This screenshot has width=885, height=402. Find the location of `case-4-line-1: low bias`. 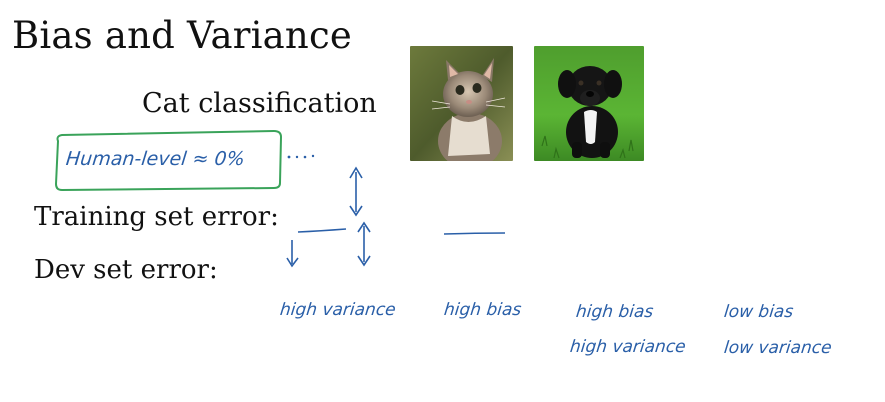

case-4-line-1: low bias is located at coordinates (758, 312).